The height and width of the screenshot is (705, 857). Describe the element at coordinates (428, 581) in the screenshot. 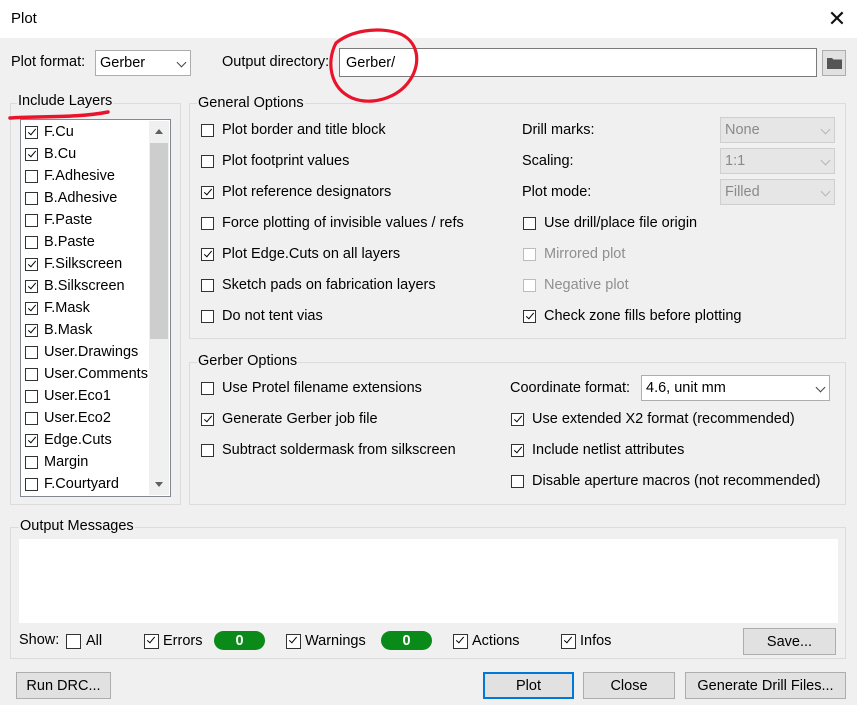

I see `output-messages-area` at that location.